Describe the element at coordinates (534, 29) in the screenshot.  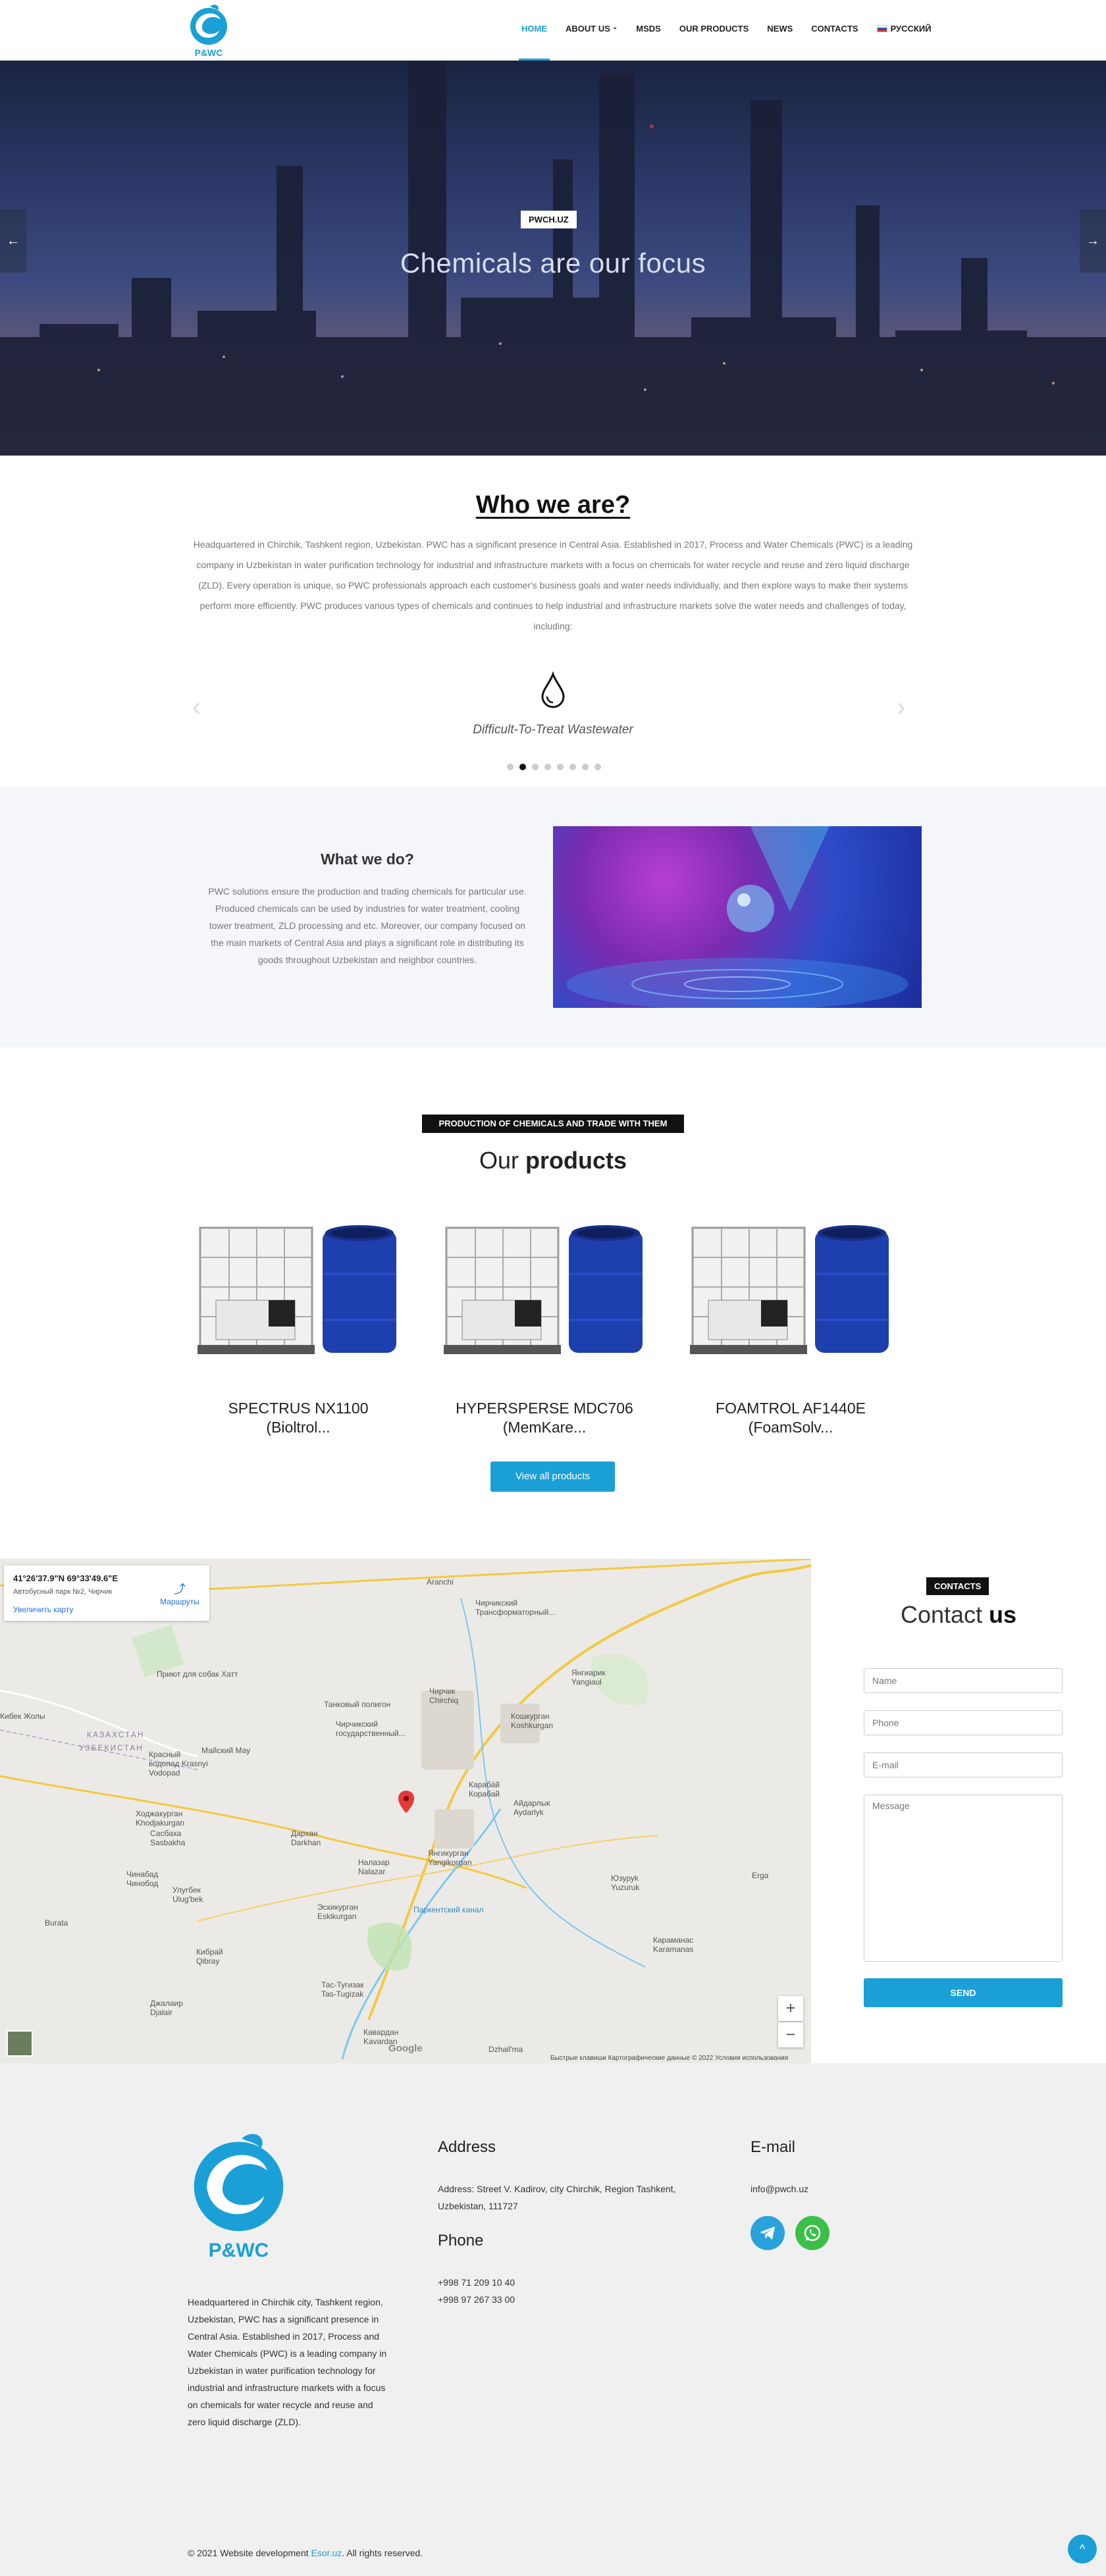
I see `nav-home-label: HOME` at that location.